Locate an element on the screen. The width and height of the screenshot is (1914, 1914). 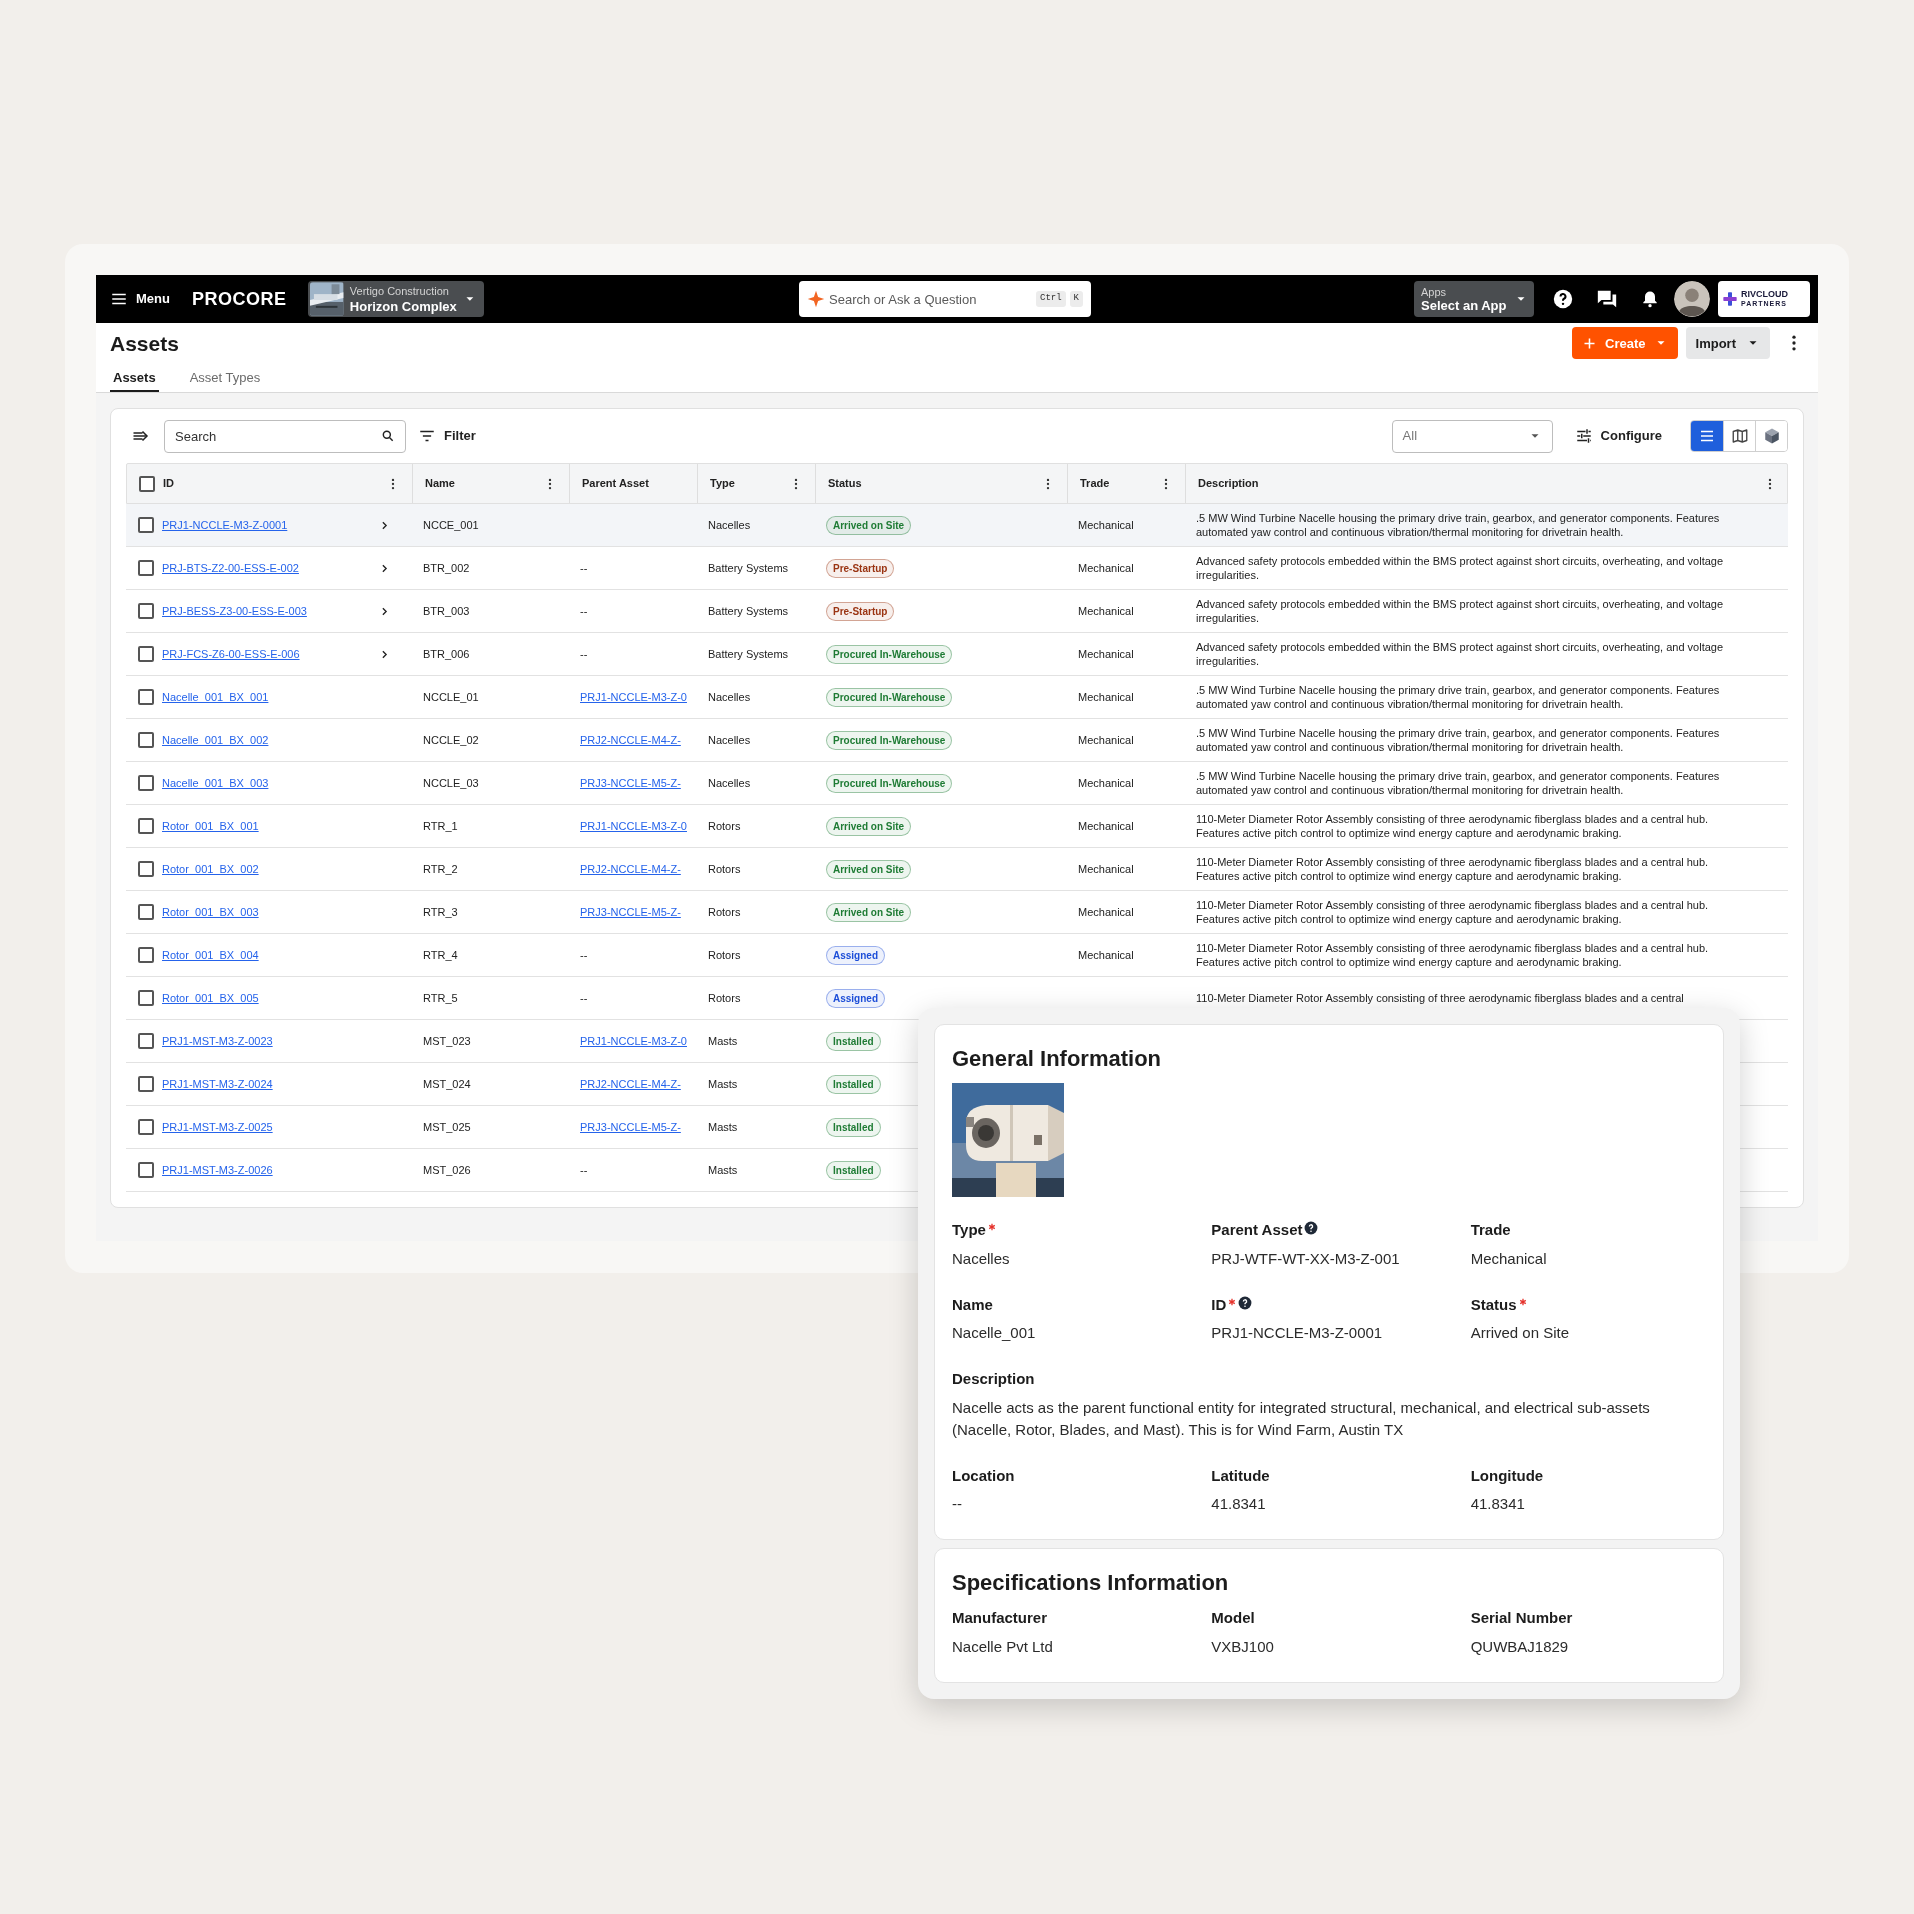
field-label: Description is located at coordinates (993, 1379).